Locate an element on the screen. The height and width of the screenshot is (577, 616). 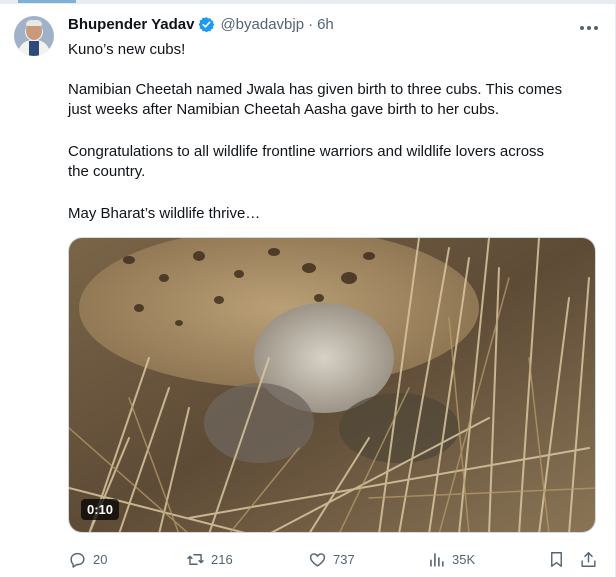
repost-icon is located at coordinates (195, 559).